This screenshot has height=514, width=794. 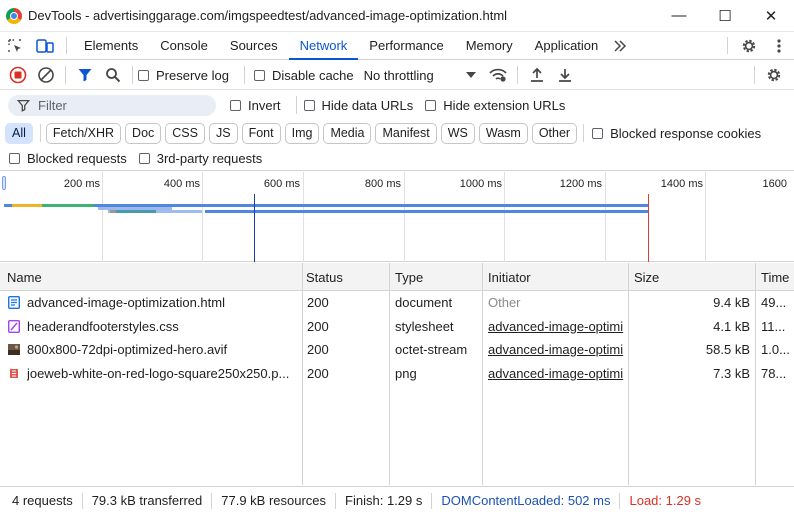 What do you see at coordinates (81, 184) in the screenshot?
I see `overview-tick-label: 200 ms` at bounding box center [81, 184].